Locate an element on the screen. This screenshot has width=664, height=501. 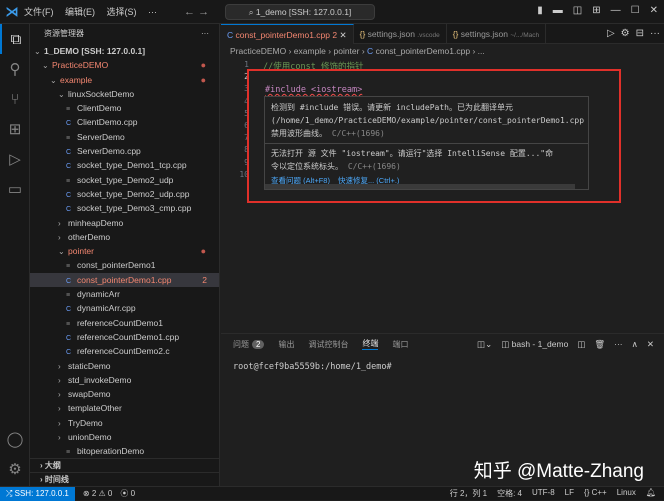
menu-bar: 文件(F) 编辑(E) 选择(S) ··· is located at coordinates (95, 11).